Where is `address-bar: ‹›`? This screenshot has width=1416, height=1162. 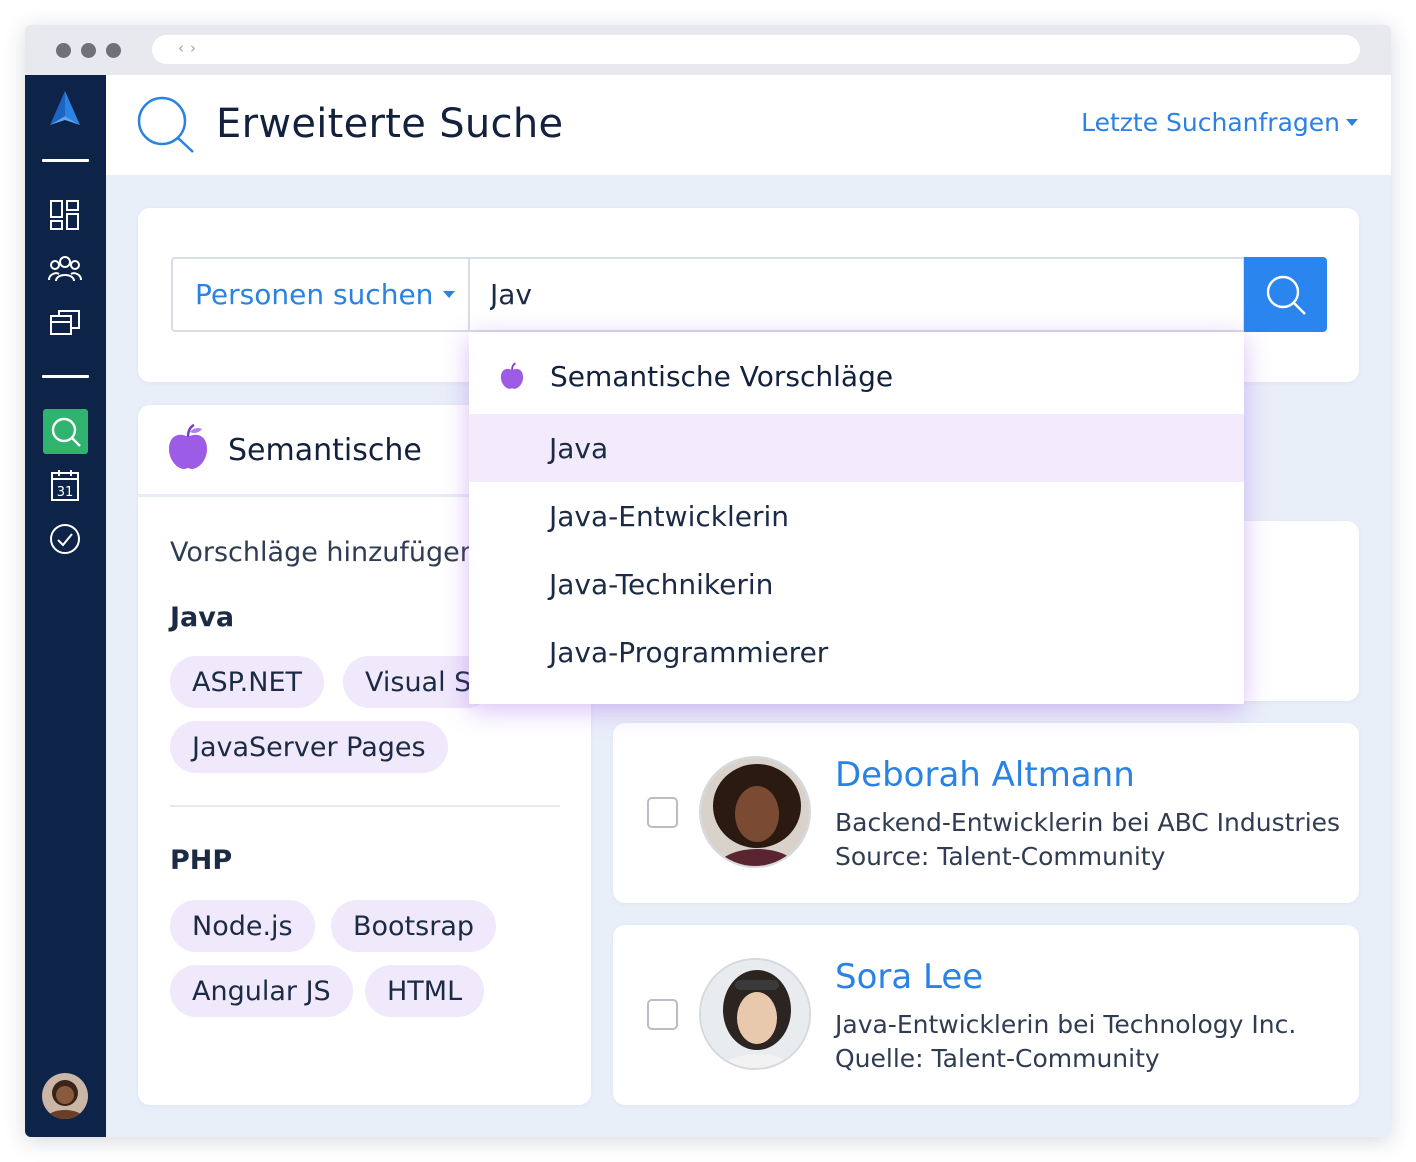
address-bar: ‹› is located at coordinates (756, 49).